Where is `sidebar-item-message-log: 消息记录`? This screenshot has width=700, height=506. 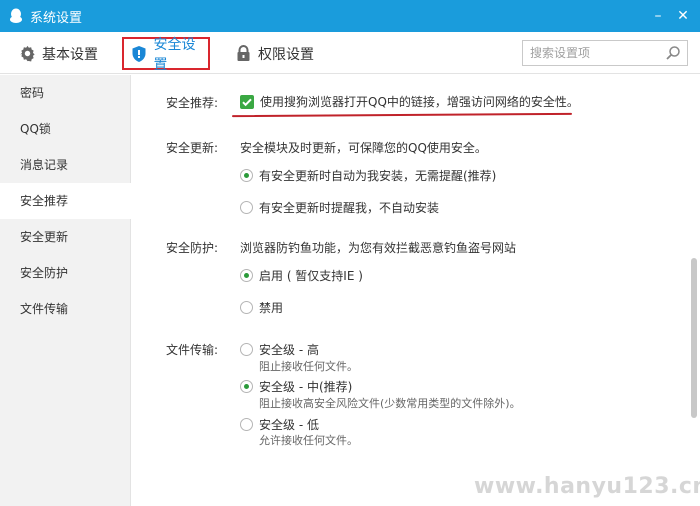
sidebar-item-message-log: 消息记录 is located at coordinates (65, 165).